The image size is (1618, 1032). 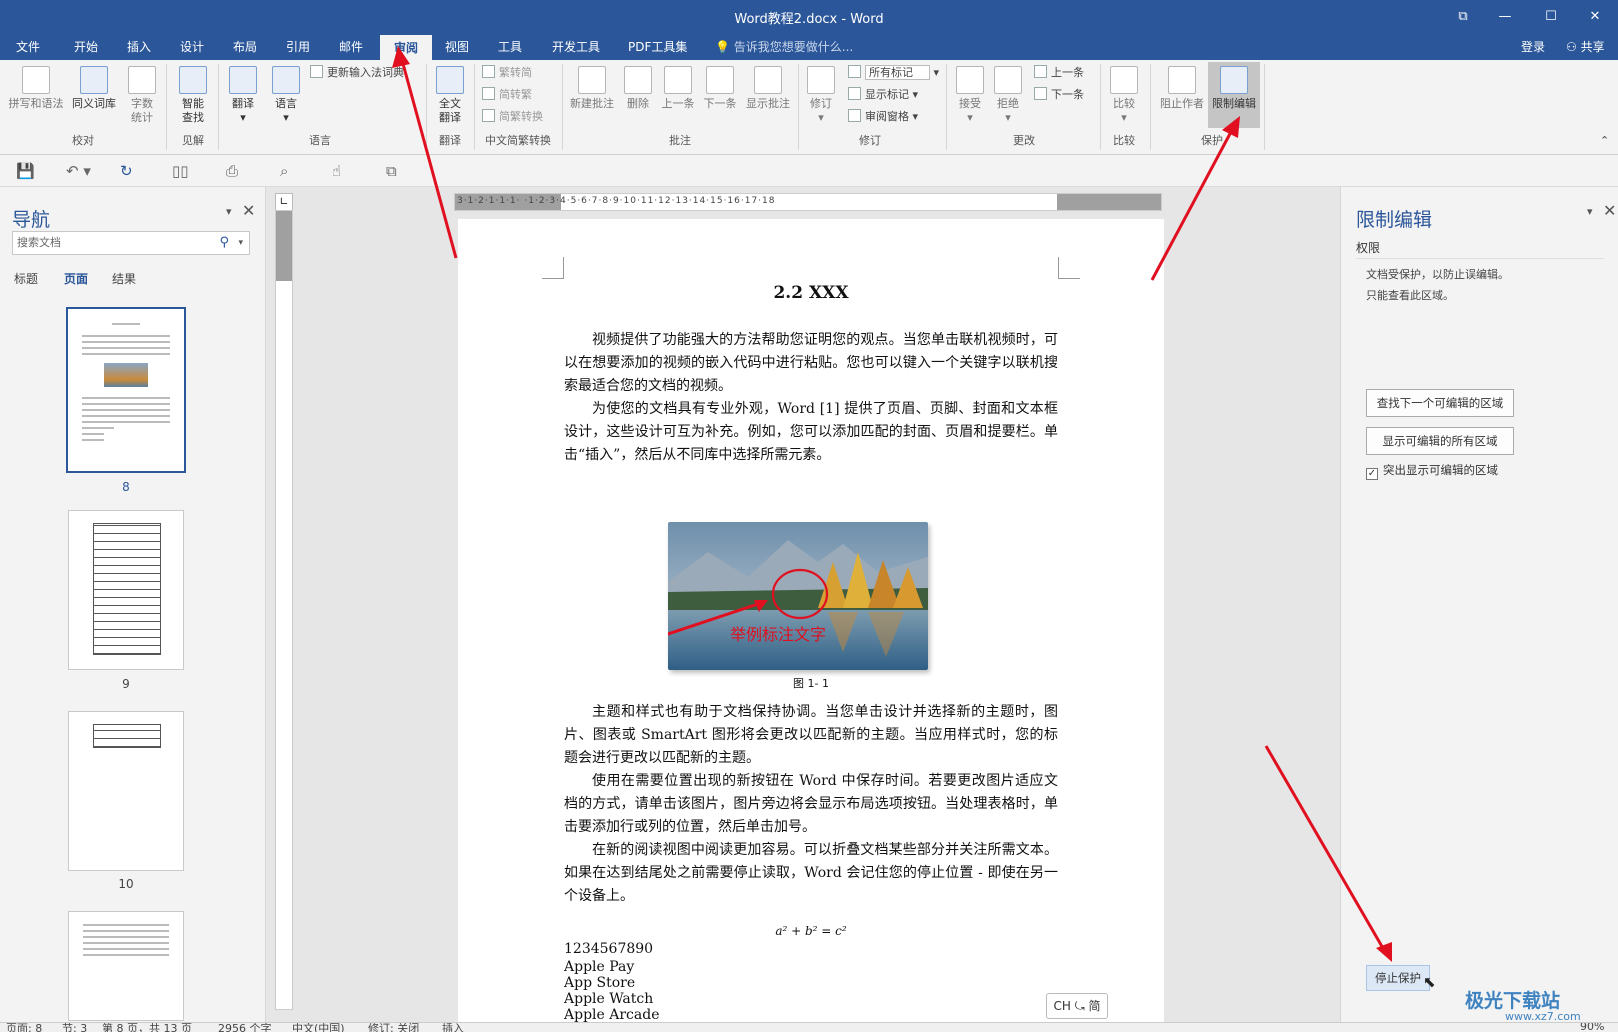 What do you see at coordinates (391, 171) in the screenshot?
I see `window-arrange-icon: ⧉` at bounding box center [391, 171].